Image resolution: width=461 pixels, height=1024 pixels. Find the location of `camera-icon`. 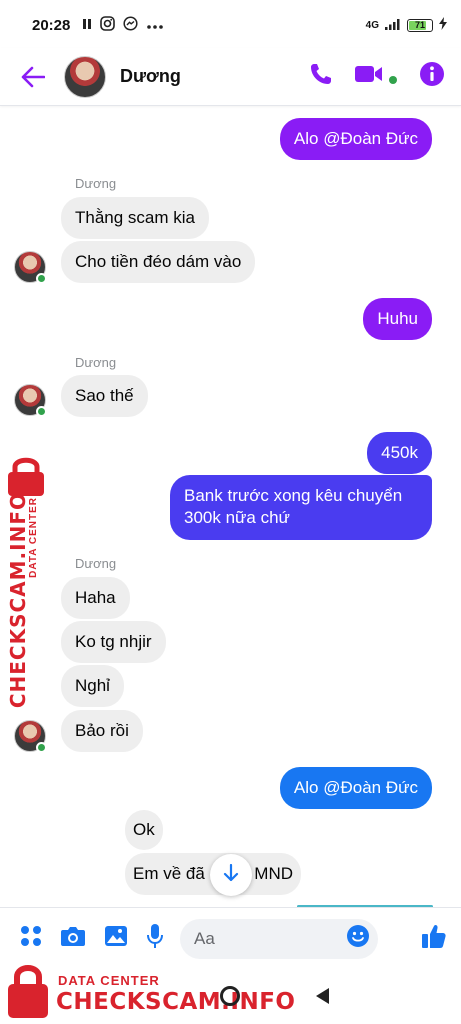

camera-icon is located at coordinates (73, 938).